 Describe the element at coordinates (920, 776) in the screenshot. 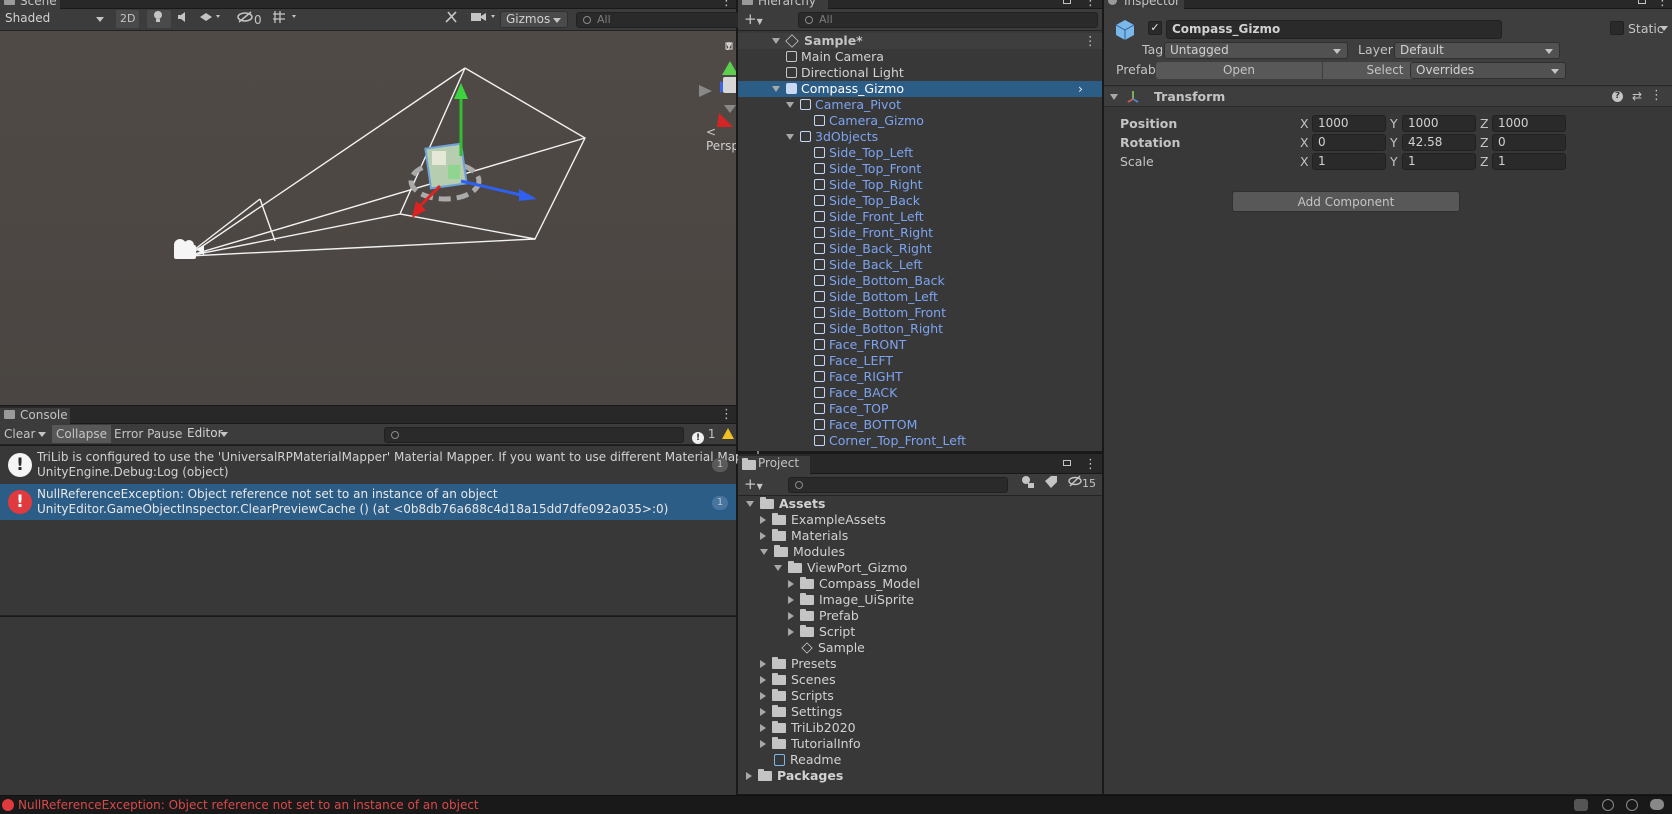

I see `project-item: Packages` at that location.